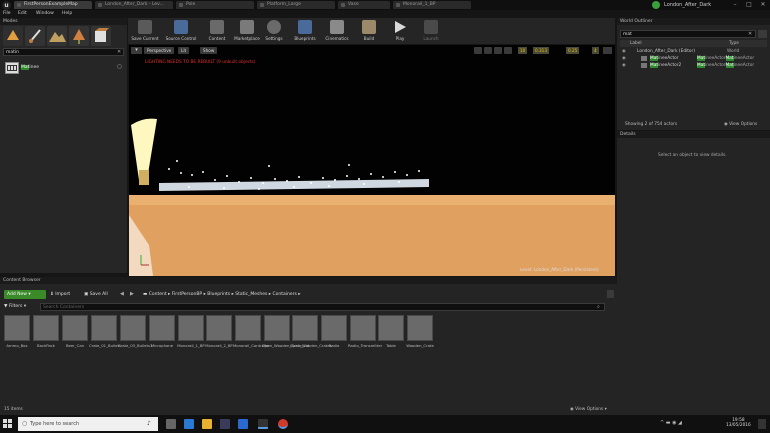  What do you see at coordinates (508, 50) in the screenshot?
I see `world-local-icon` at bounding box center [508, 50].